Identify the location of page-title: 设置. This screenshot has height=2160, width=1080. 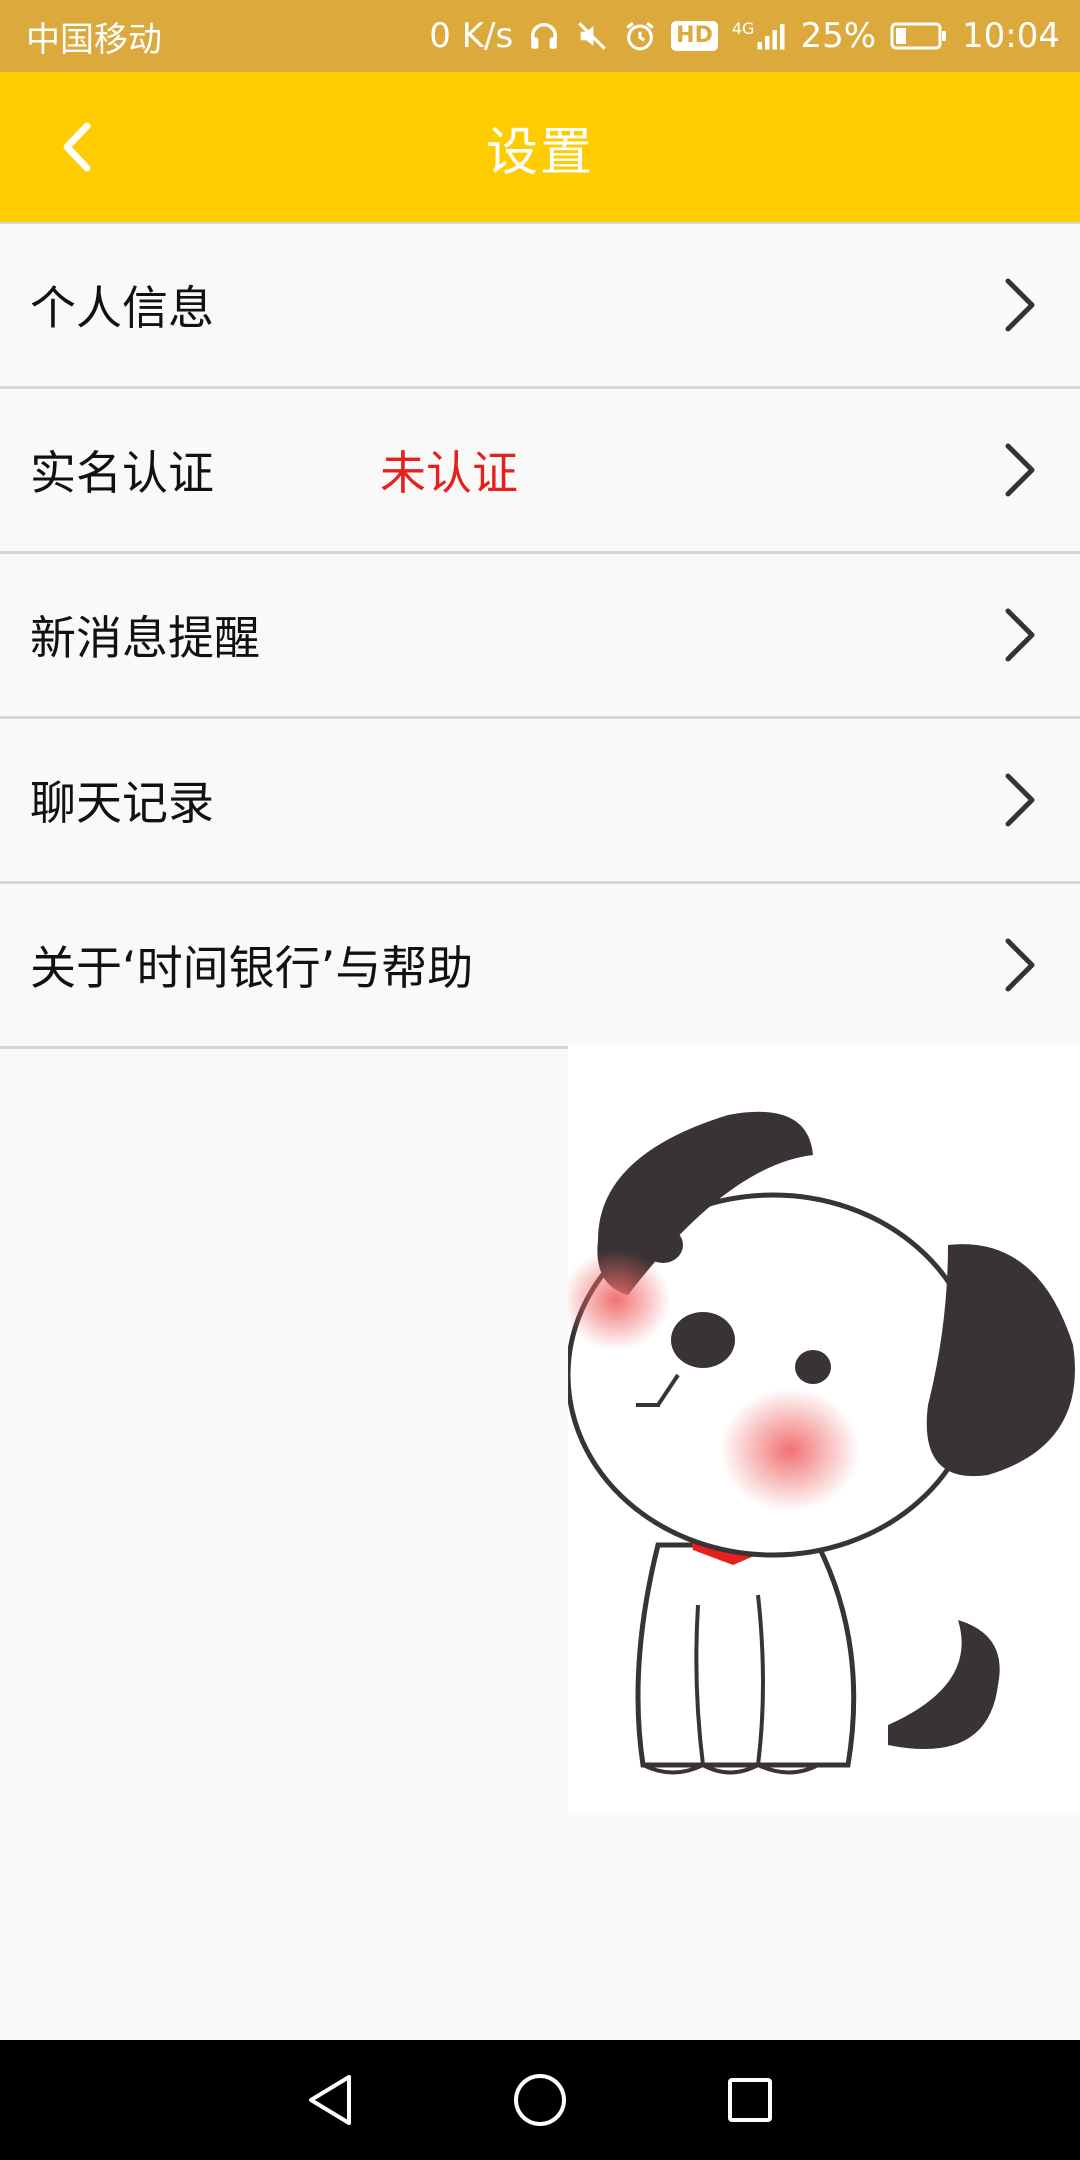
(539, 152).